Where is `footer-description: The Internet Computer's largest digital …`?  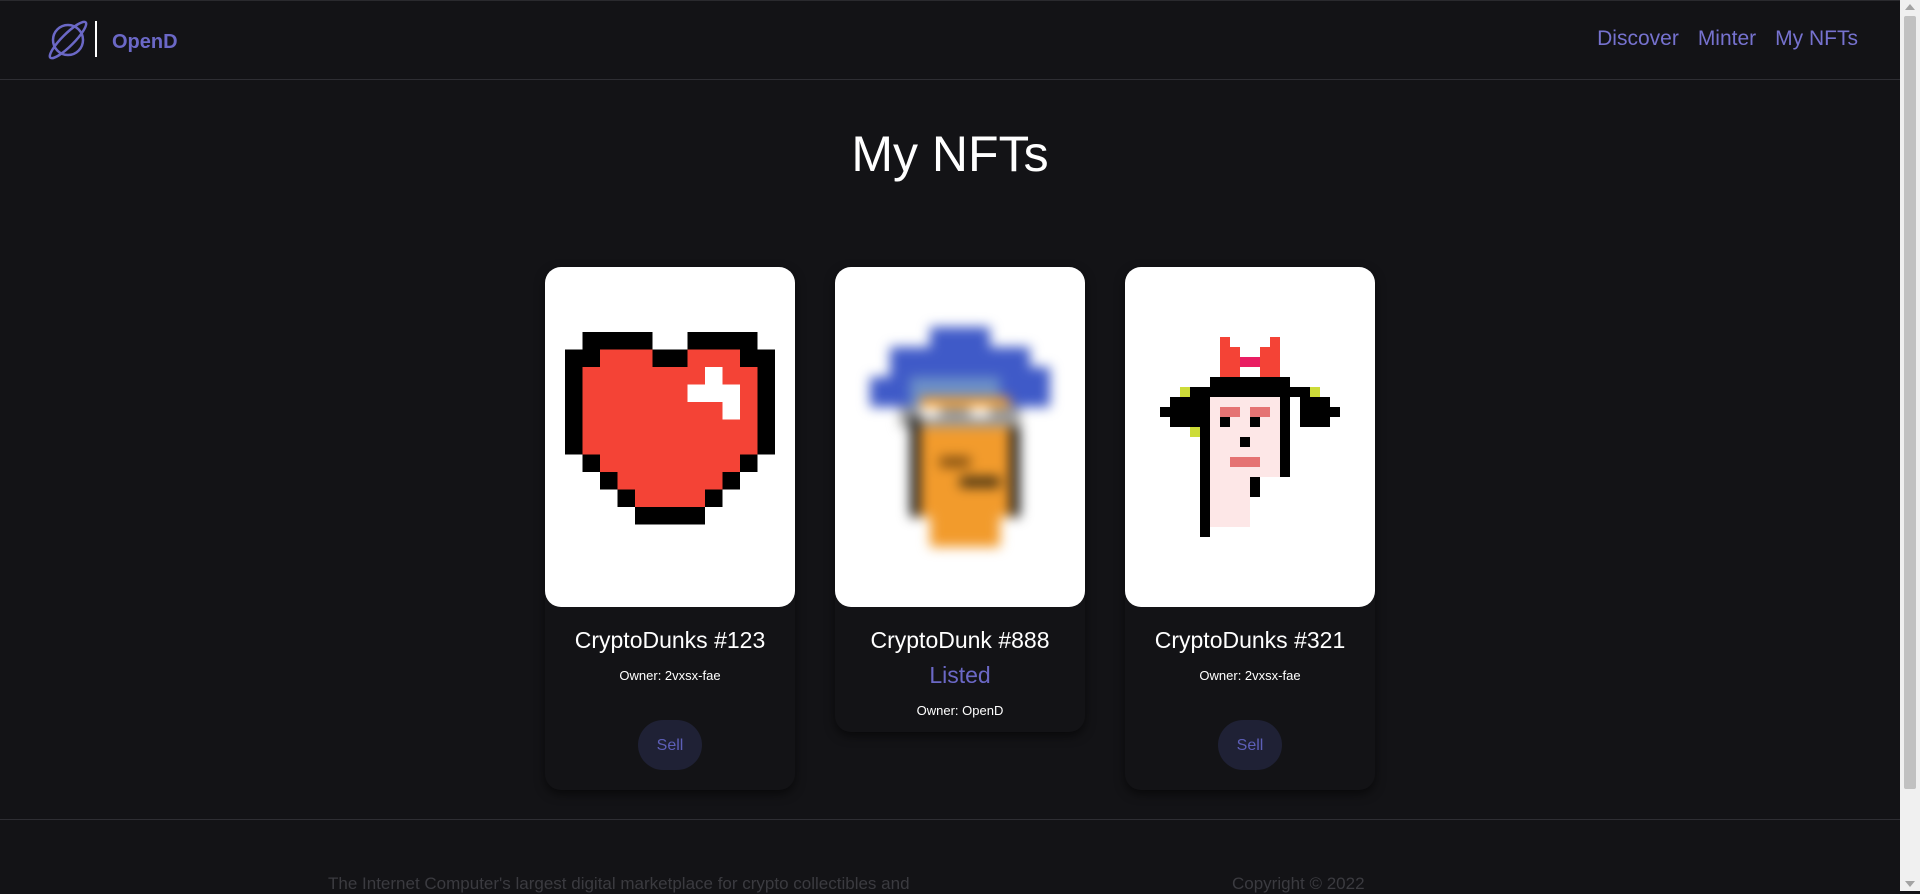 footer-description: The Internet Computer's largest digital … is located at coordinates (619, 883).